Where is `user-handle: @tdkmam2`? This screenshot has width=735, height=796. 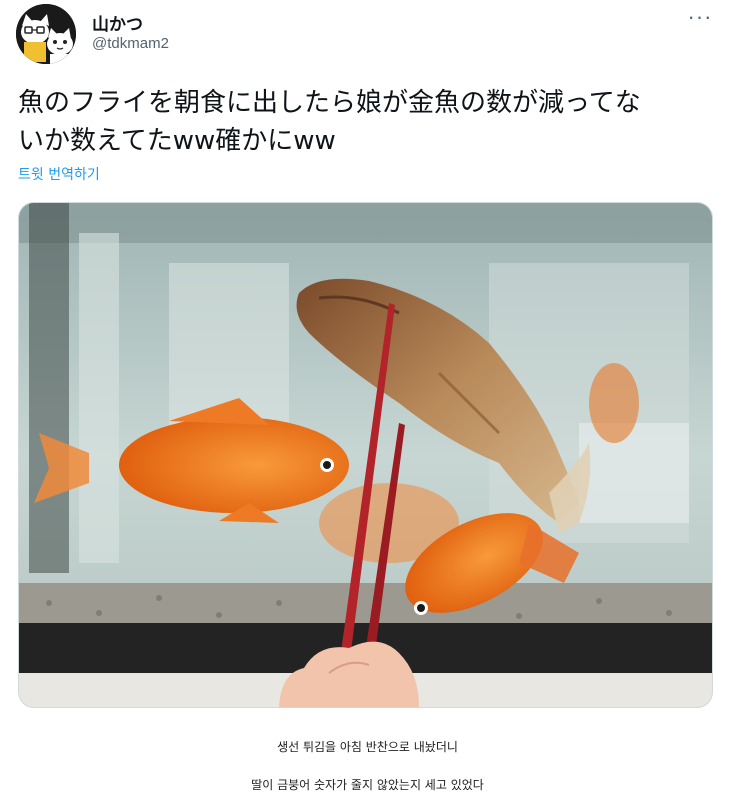 user-handle: @tdkmam2 is located at coordinates (130, 43).